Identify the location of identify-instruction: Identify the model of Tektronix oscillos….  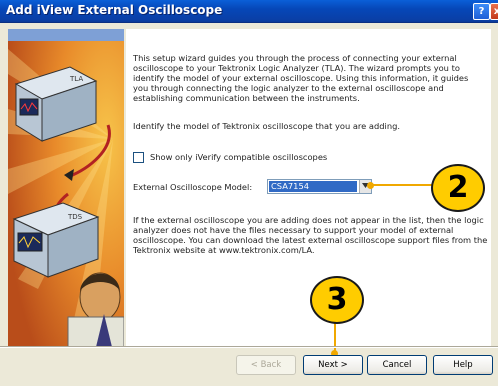
(266, 126).